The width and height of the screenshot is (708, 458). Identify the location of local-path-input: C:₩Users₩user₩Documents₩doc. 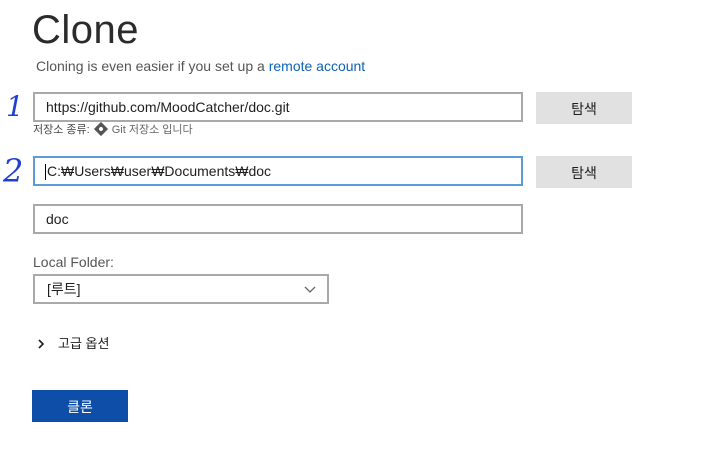
(278, 171).